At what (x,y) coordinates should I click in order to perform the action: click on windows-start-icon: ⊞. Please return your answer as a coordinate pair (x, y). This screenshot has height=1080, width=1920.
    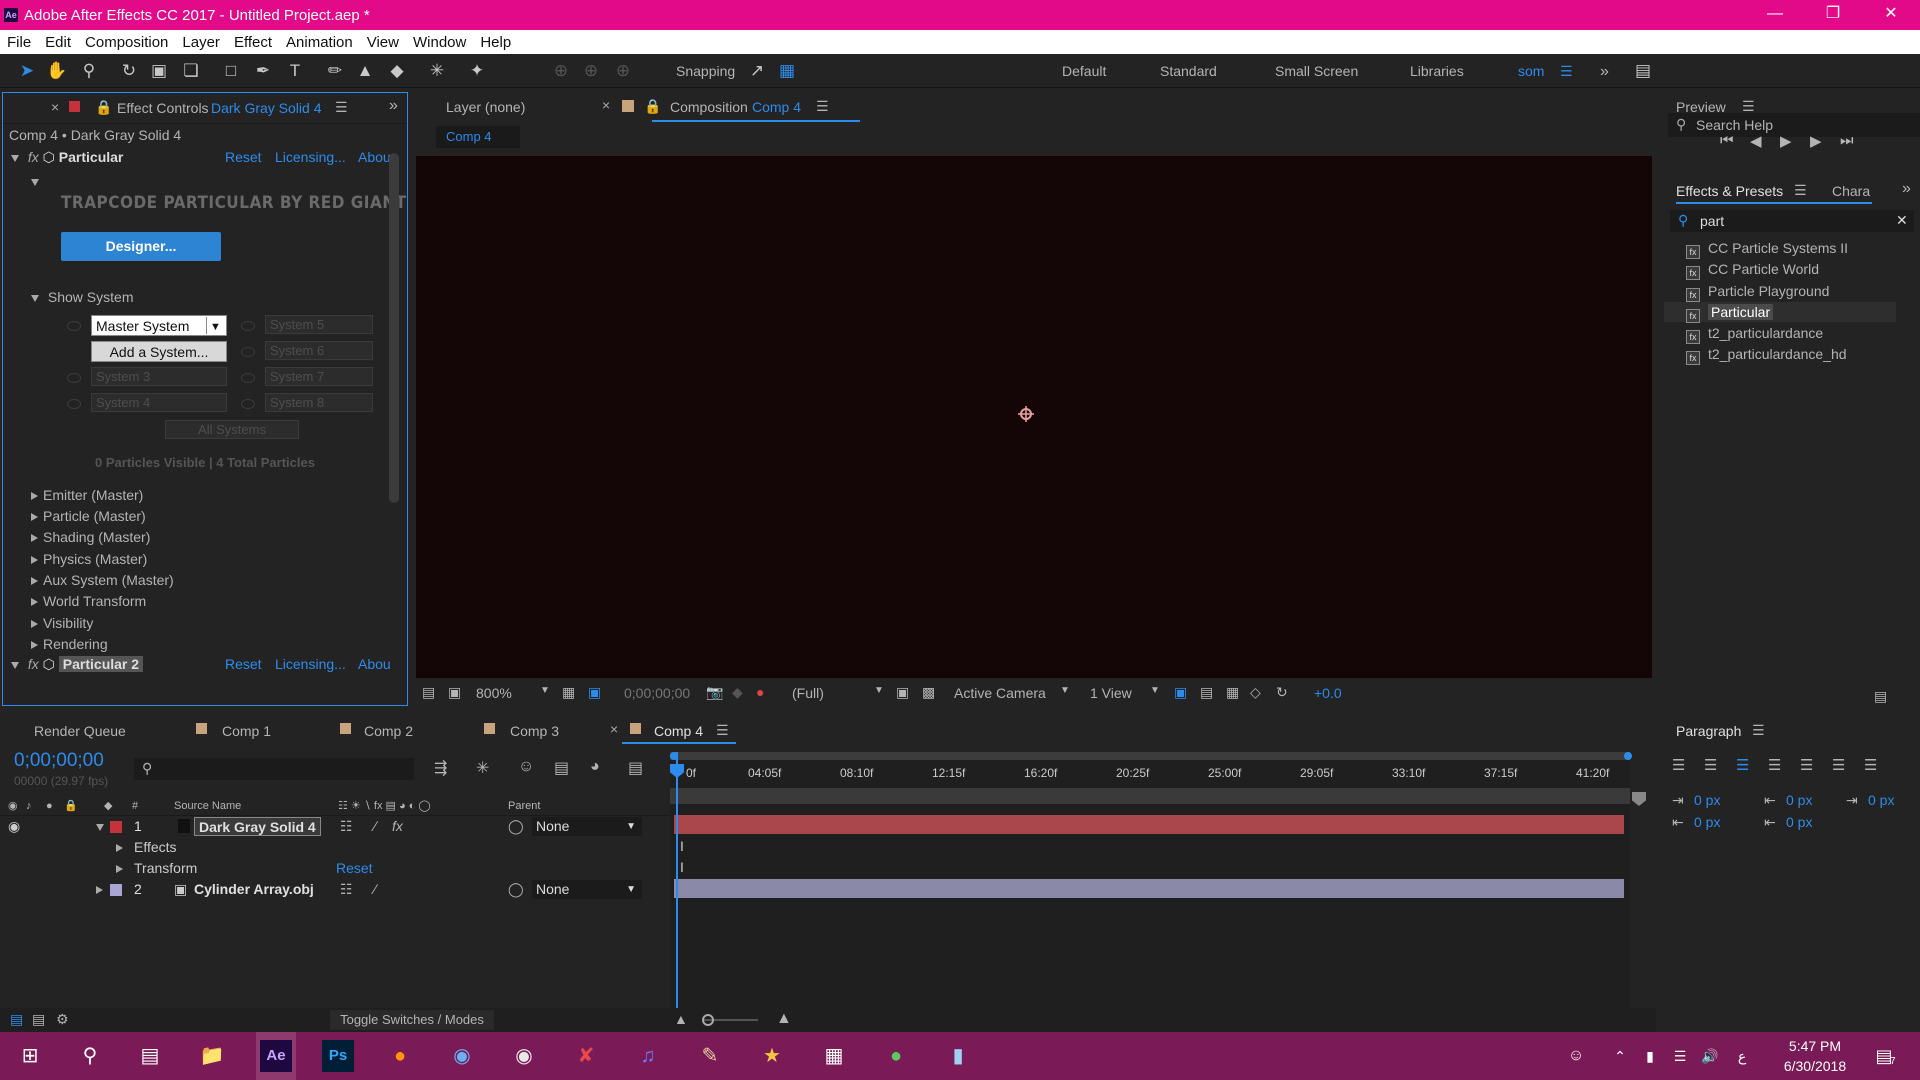
    Looking at the image, I should click on (30, 1056).